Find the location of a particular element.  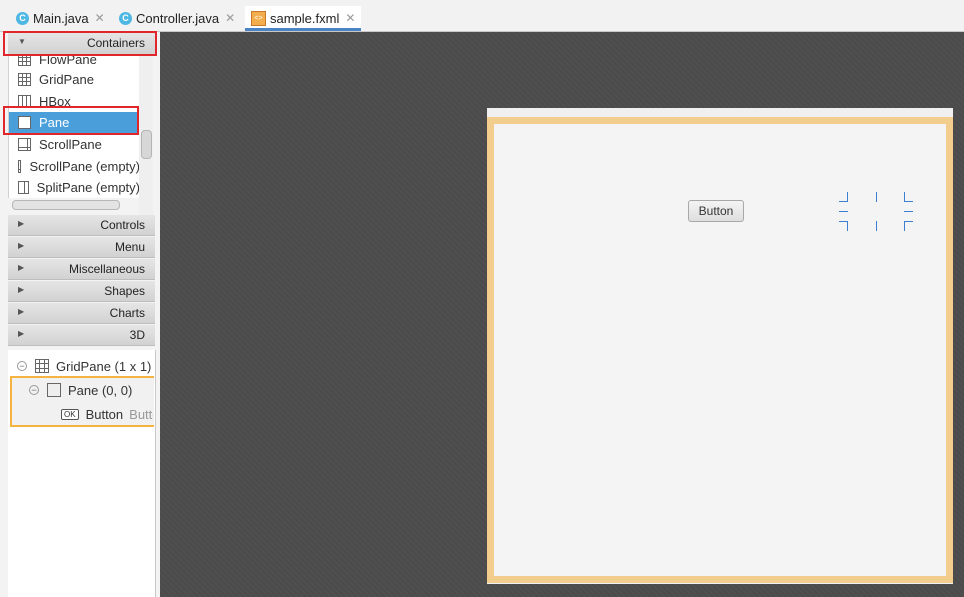

pane-icon is located at coordinates (54, 390).